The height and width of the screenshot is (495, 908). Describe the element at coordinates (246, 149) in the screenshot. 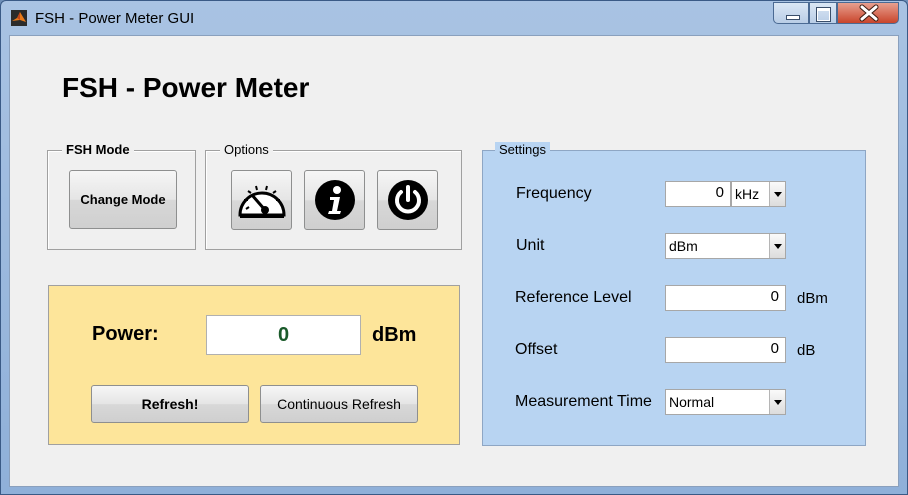

I see `options-label: Options` at that location.